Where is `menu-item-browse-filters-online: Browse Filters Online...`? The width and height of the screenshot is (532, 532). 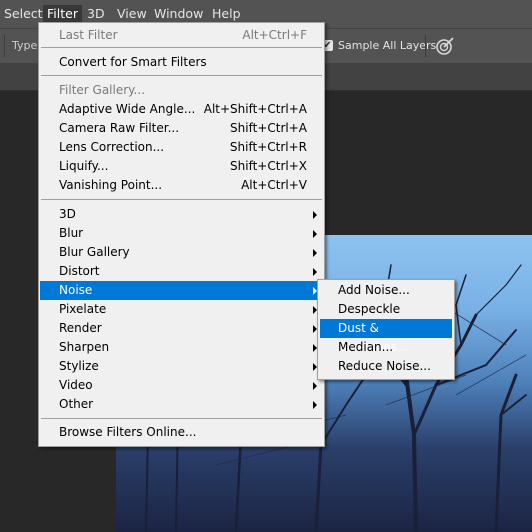
menu-item-browse-filters-online: Browse Filters Online... is located at coordinates (181, 432).